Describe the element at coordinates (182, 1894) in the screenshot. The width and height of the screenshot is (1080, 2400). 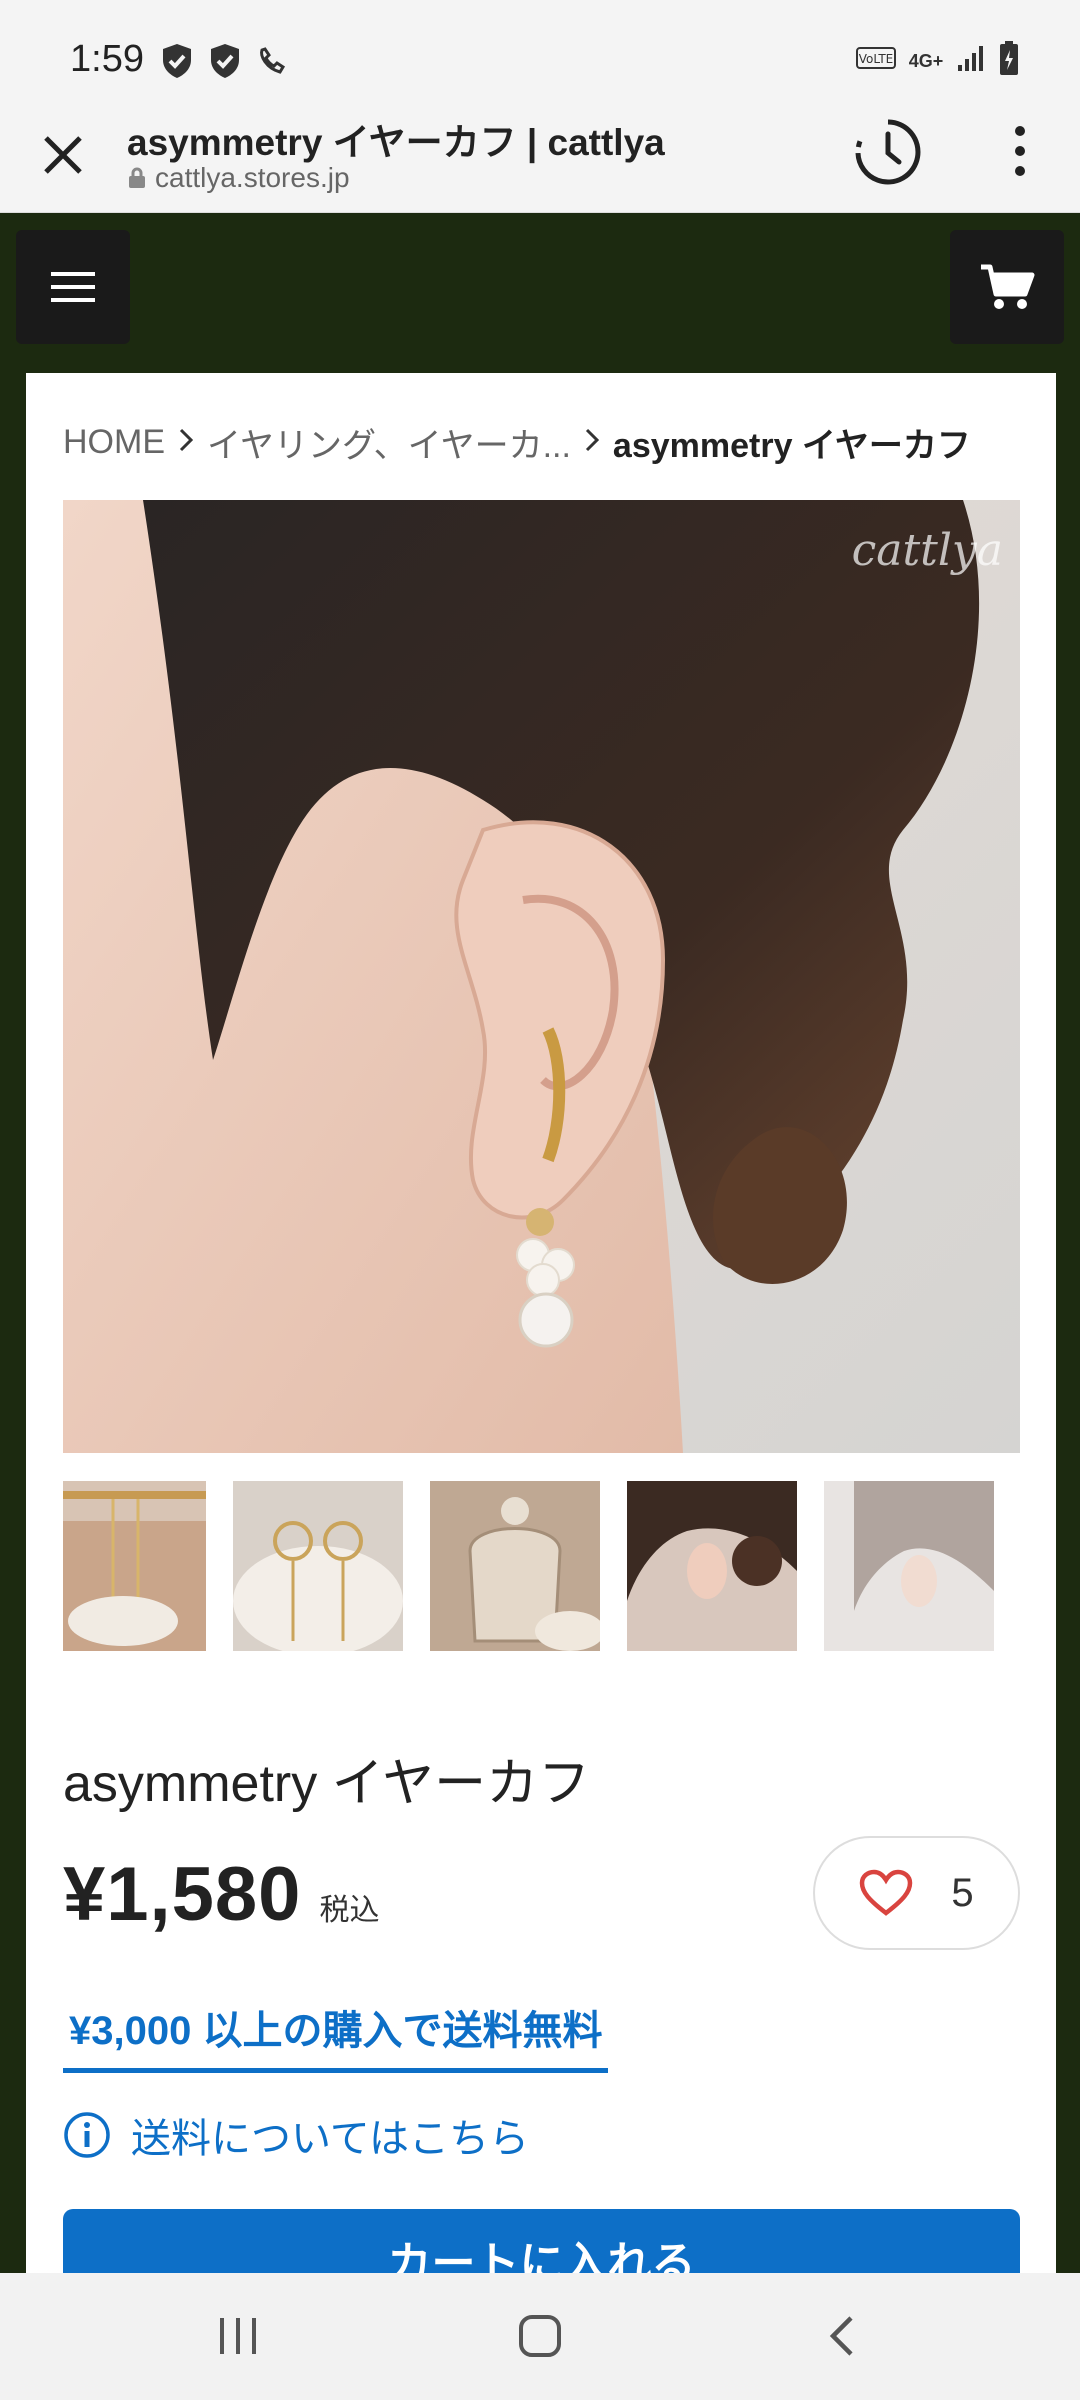
I see `product-price: ¥1,580` at that location.